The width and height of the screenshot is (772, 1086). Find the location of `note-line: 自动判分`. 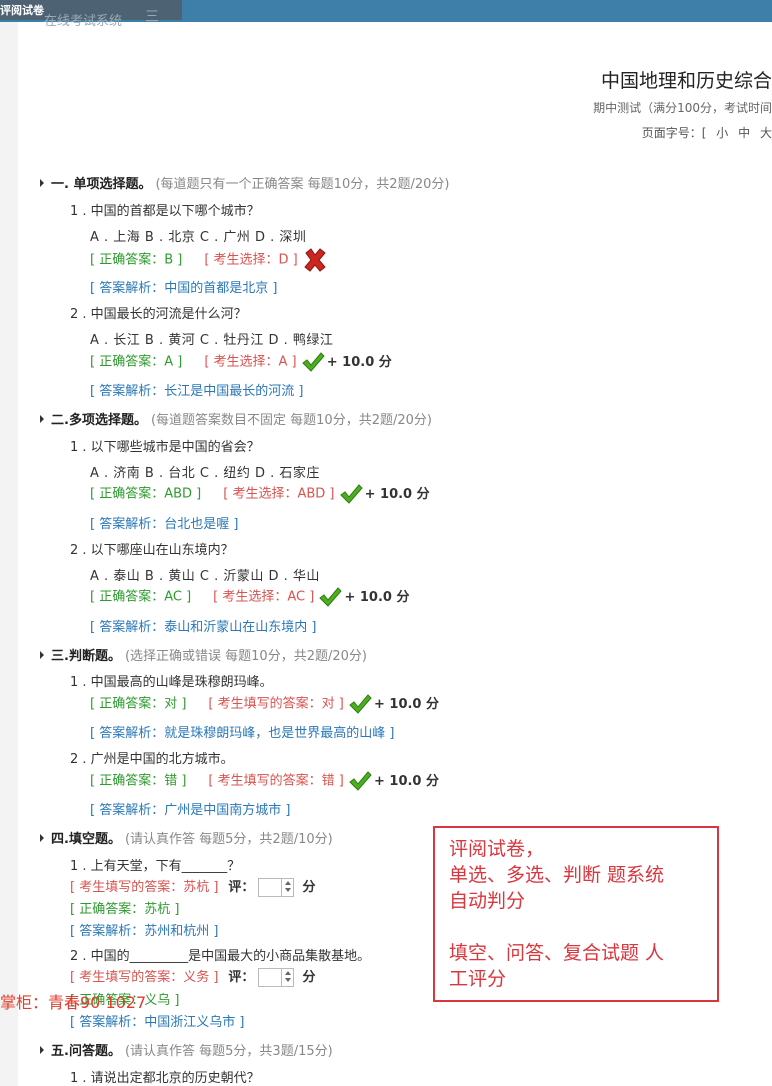

note-line: 自动判分 is located at coordinates (487, 901).